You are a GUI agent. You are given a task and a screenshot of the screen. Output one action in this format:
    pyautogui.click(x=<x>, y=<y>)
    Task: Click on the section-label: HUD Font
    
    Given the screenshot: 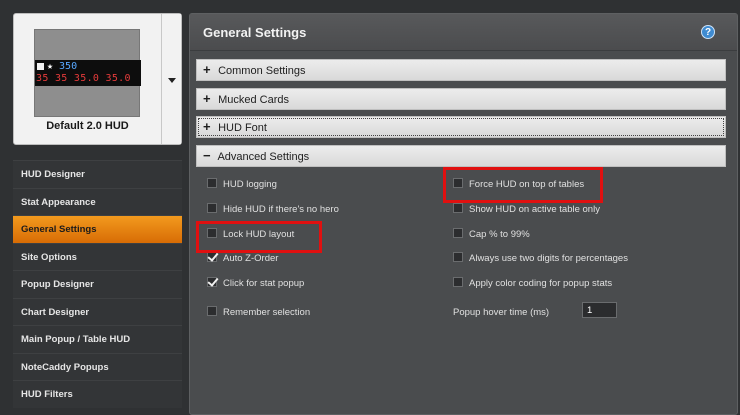 What is the action you would take?
    pyautogui.click(x=242, y=128)
    